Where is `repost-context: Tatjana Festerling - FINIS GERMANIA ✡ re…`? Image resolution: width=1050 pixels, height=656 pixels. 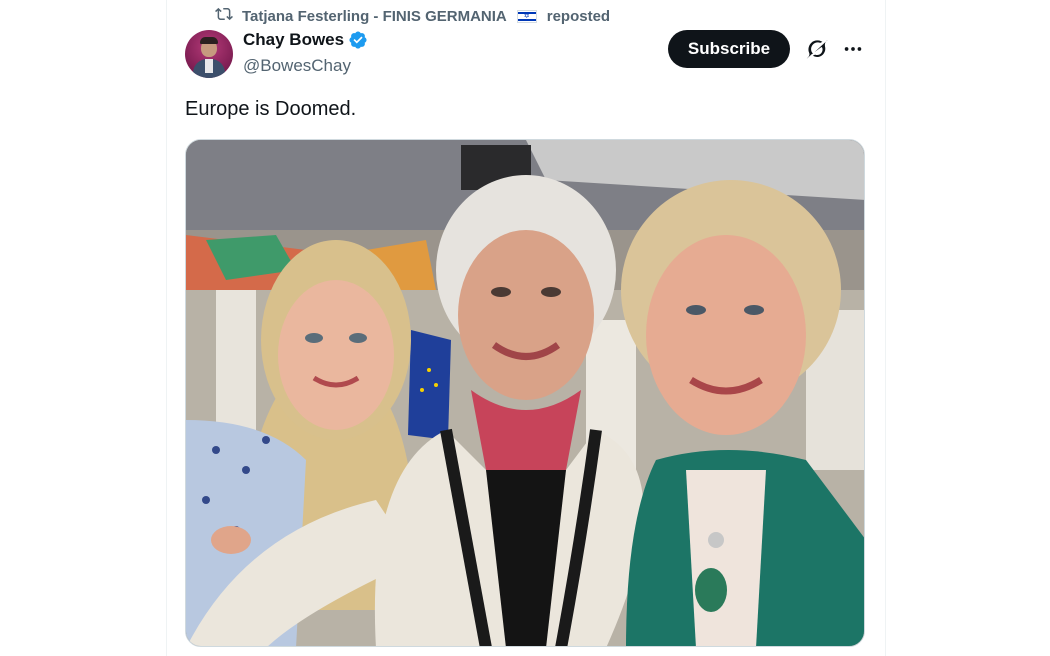
repost-context: Tatjana Festerling - FINIS GERMANIA ✡ re… is located at coordinates (412, 16).